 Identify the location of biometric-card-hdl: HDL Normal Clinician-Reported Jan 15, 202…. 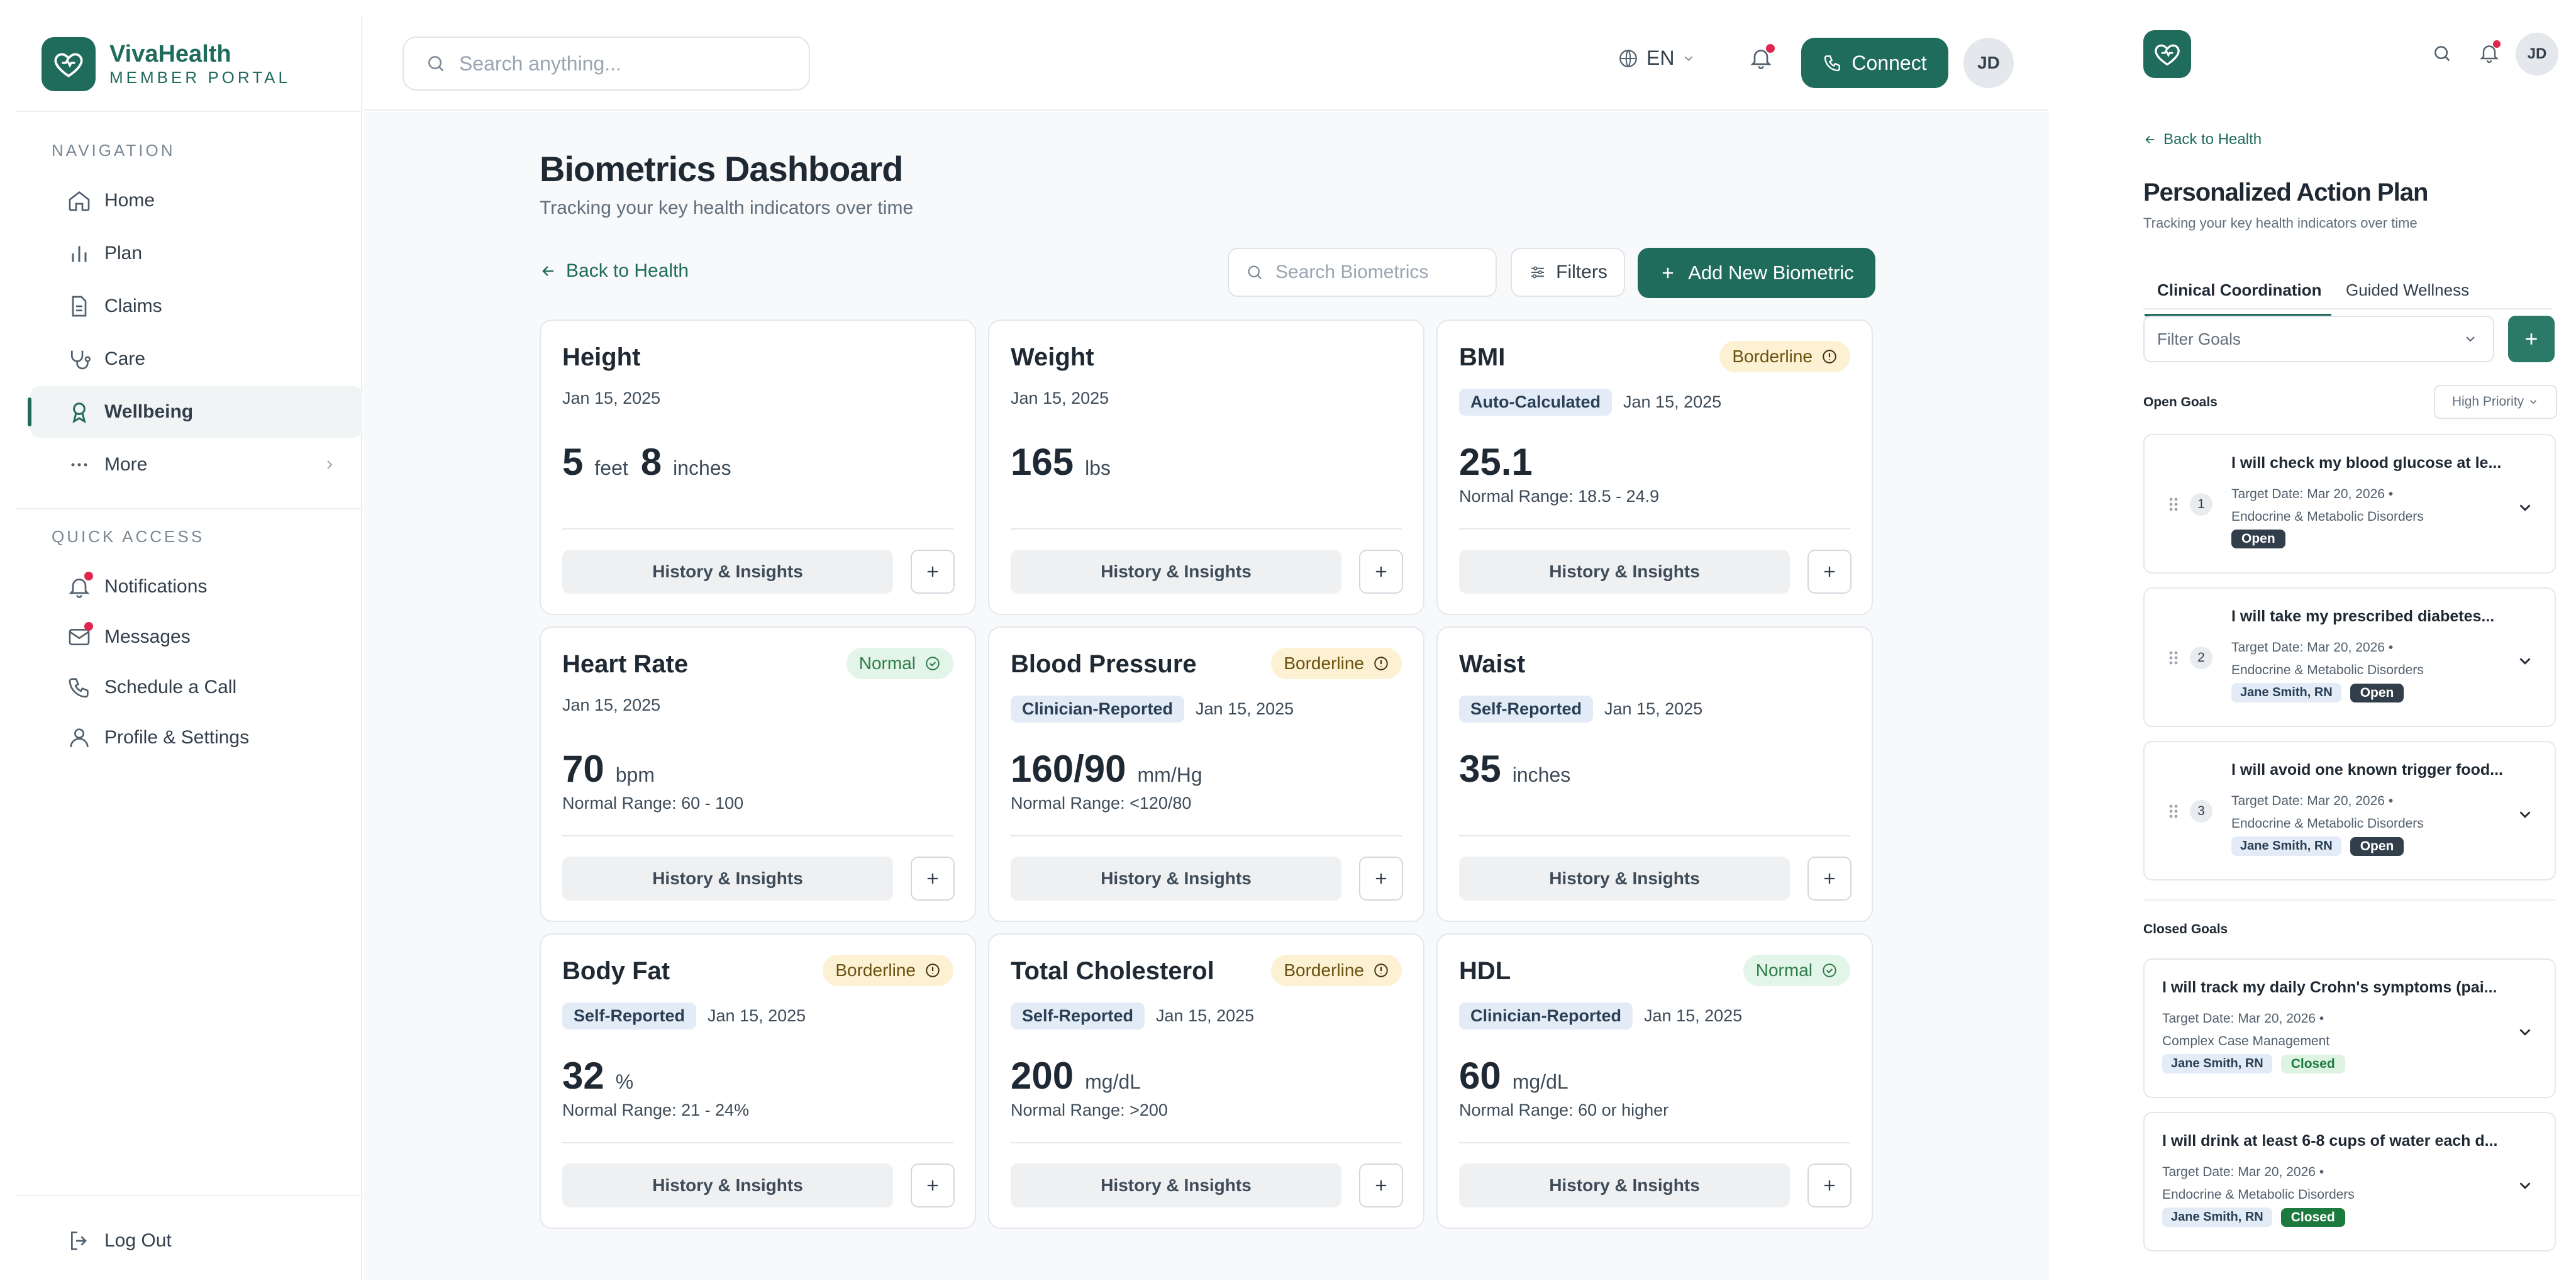
(1654, 1081).